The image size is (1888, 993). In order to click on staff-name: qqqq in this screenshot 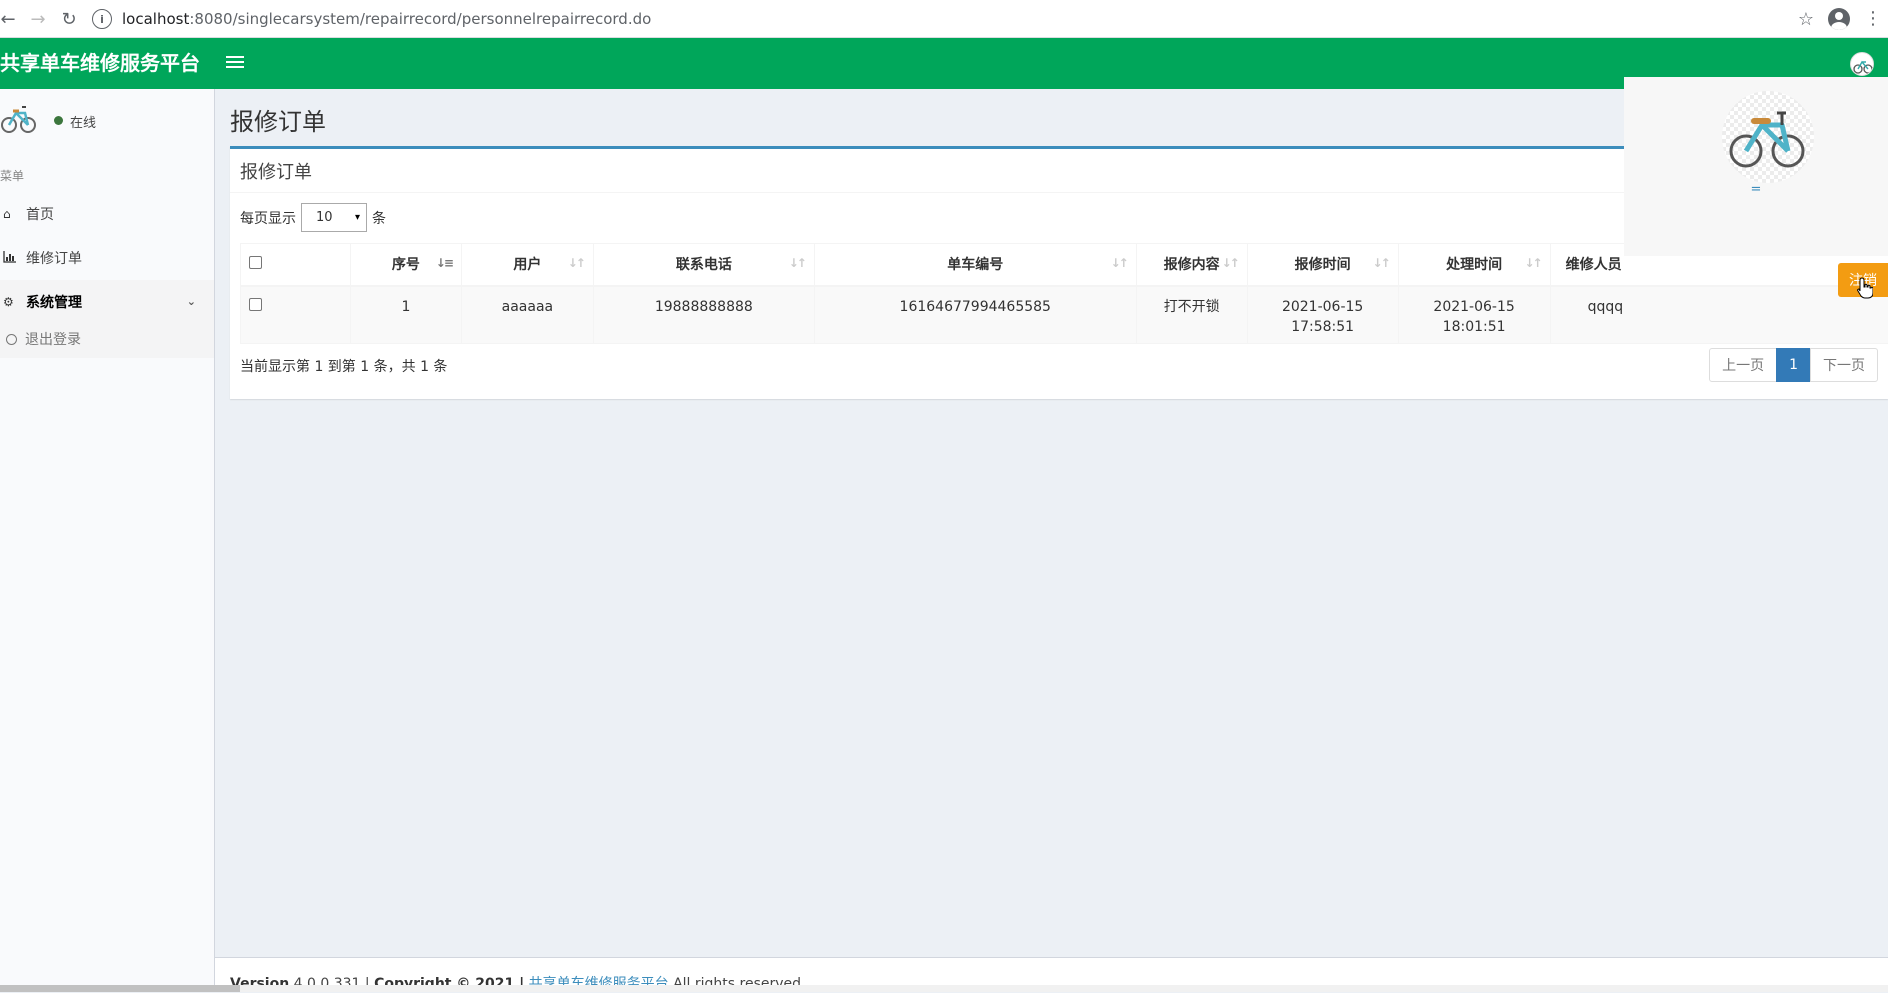, I will do `click(1606, 307)`.